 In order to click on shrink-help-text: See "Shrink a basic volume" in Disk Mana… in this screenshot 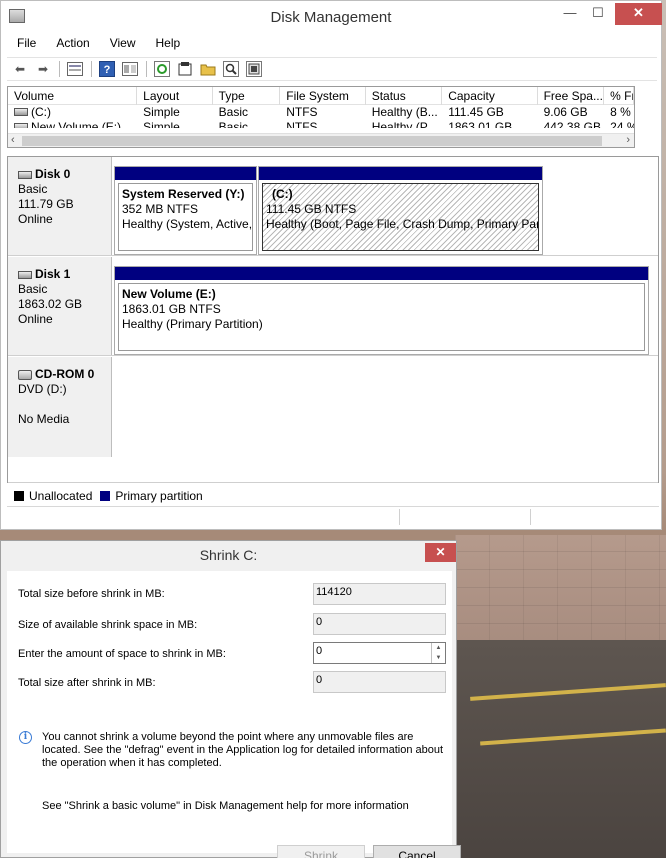, I will do `click(225, 806)`.